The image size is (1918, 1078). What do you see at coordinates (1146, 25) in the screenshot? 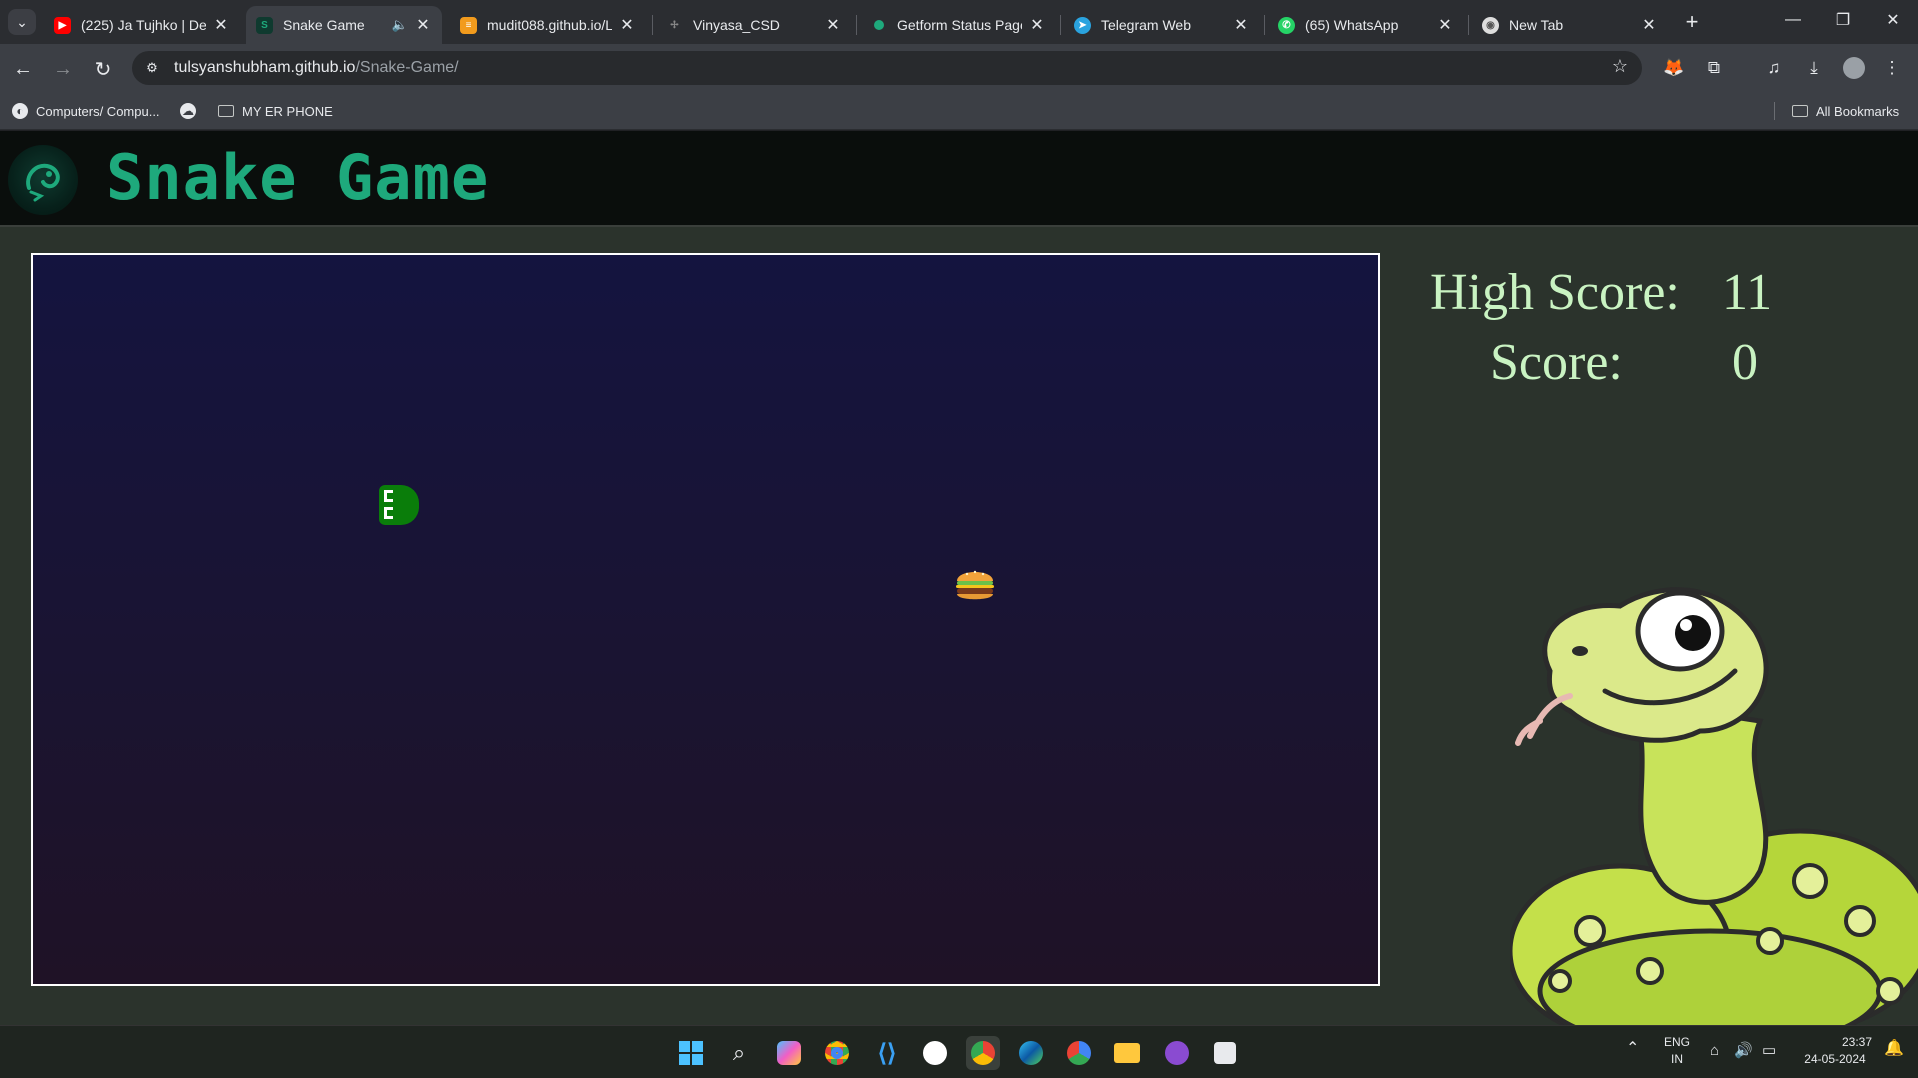
I see `tab-title: Telegram Web` at bounding box center [1146, 25].